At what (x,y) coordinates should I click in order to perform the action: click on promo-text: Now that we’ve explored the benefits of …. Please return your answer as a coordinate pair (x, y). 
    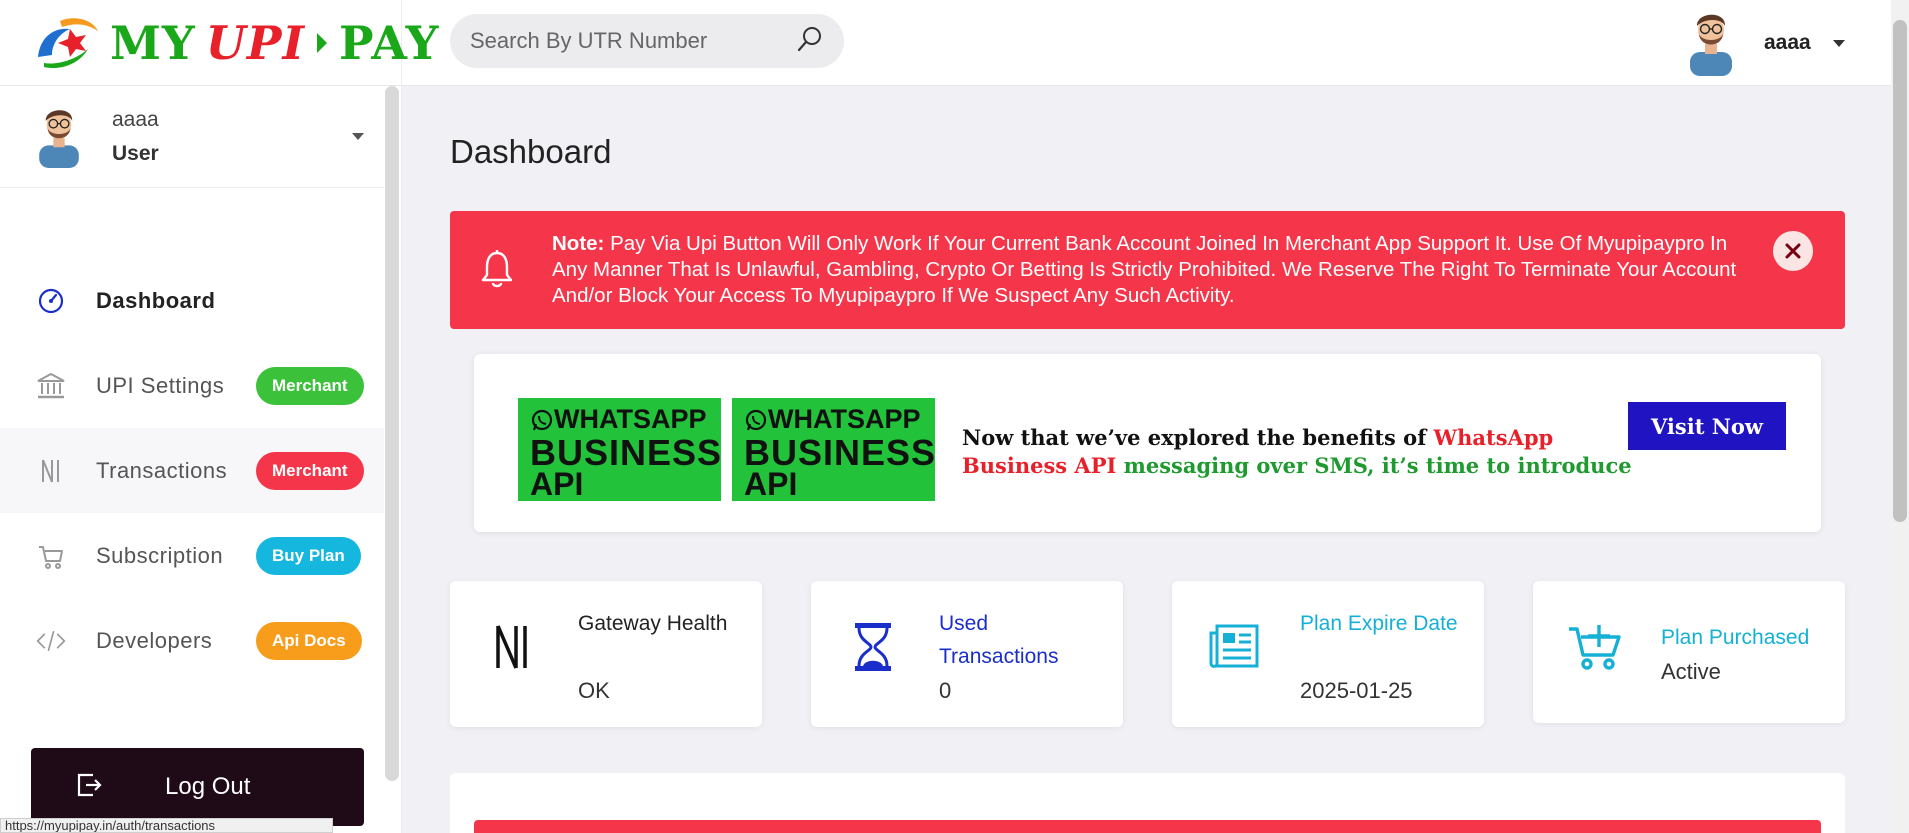
    Looking at the image, I should click on (1307, 452).